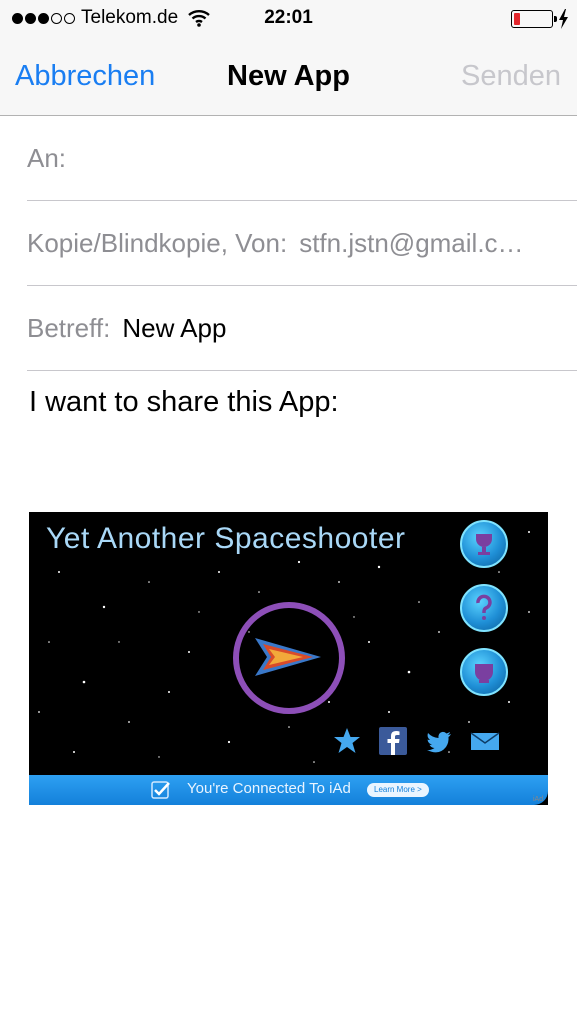 This screenshot has height=1024, width=577. I want to click on send-button: Senden, so click(511, 76).